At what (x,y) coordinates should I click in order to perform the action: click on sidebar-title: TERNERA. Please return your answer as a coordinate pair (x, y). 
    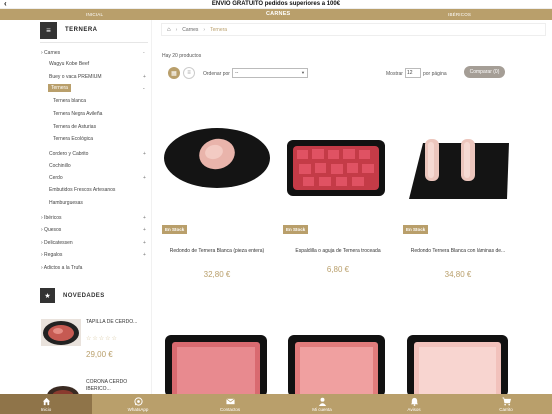
    Looking at the image, I should click on (81, 30).